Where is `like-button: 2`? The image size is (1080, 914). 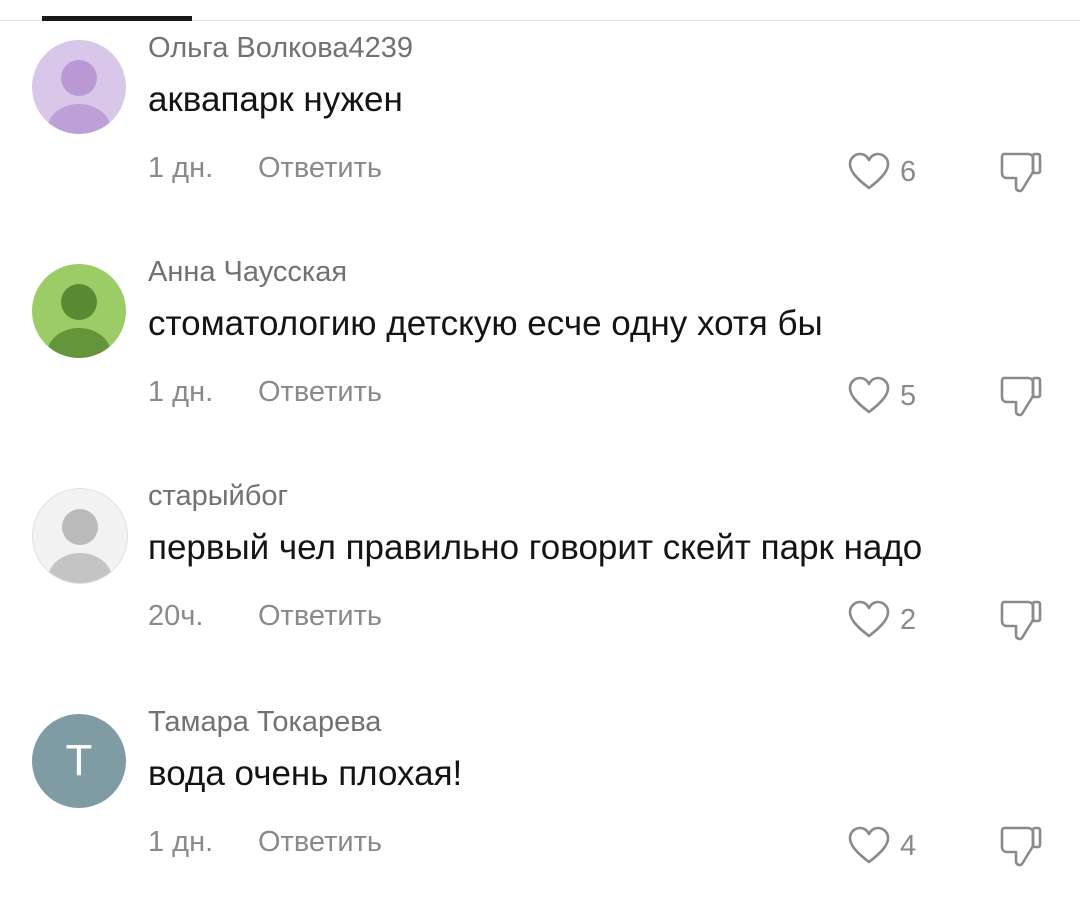
like-button: 2 is located at coordinates (893, 620).